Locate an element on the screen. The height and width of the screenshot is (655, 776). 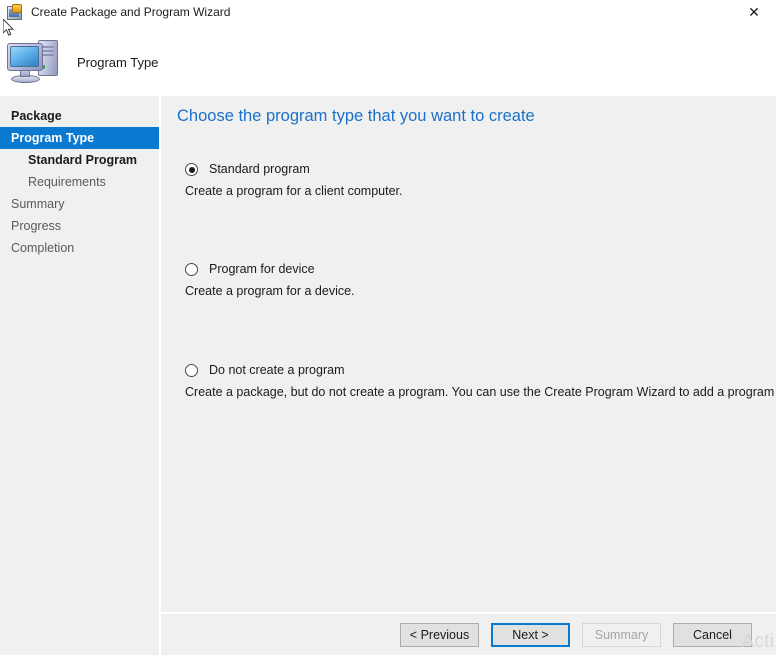
close-icon: ✕ is located at coordinates (754, 13).